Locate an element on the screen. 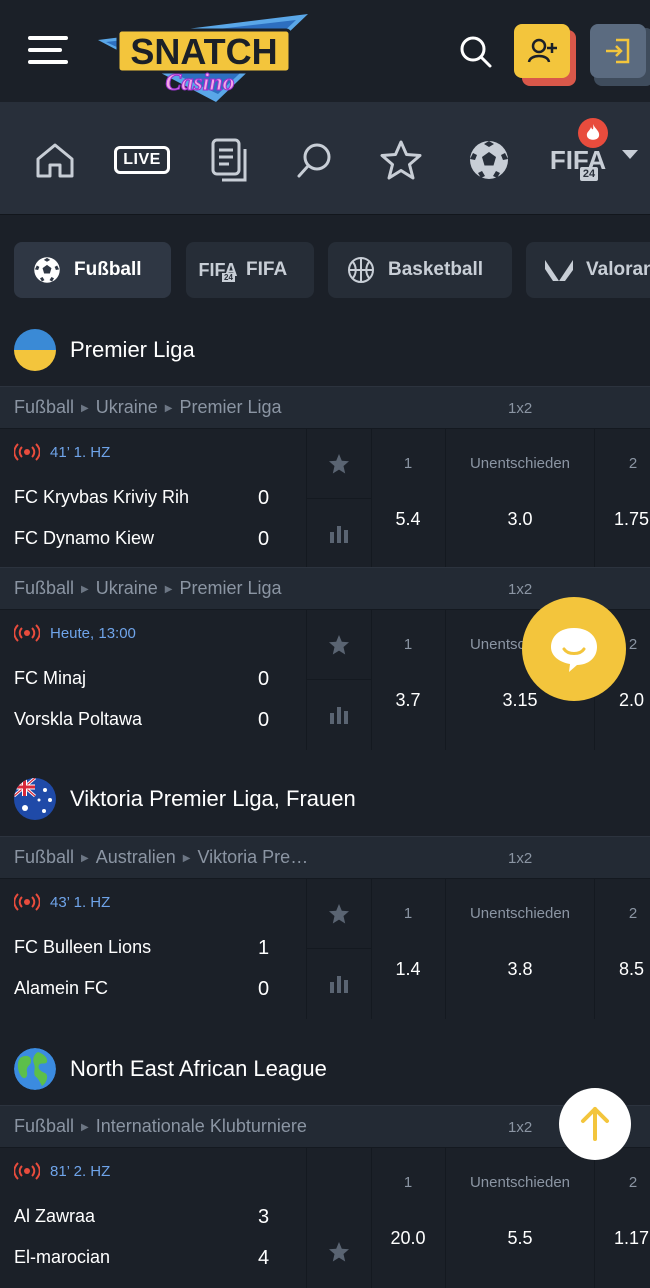  chat-button is located at coordinates (574, 649).